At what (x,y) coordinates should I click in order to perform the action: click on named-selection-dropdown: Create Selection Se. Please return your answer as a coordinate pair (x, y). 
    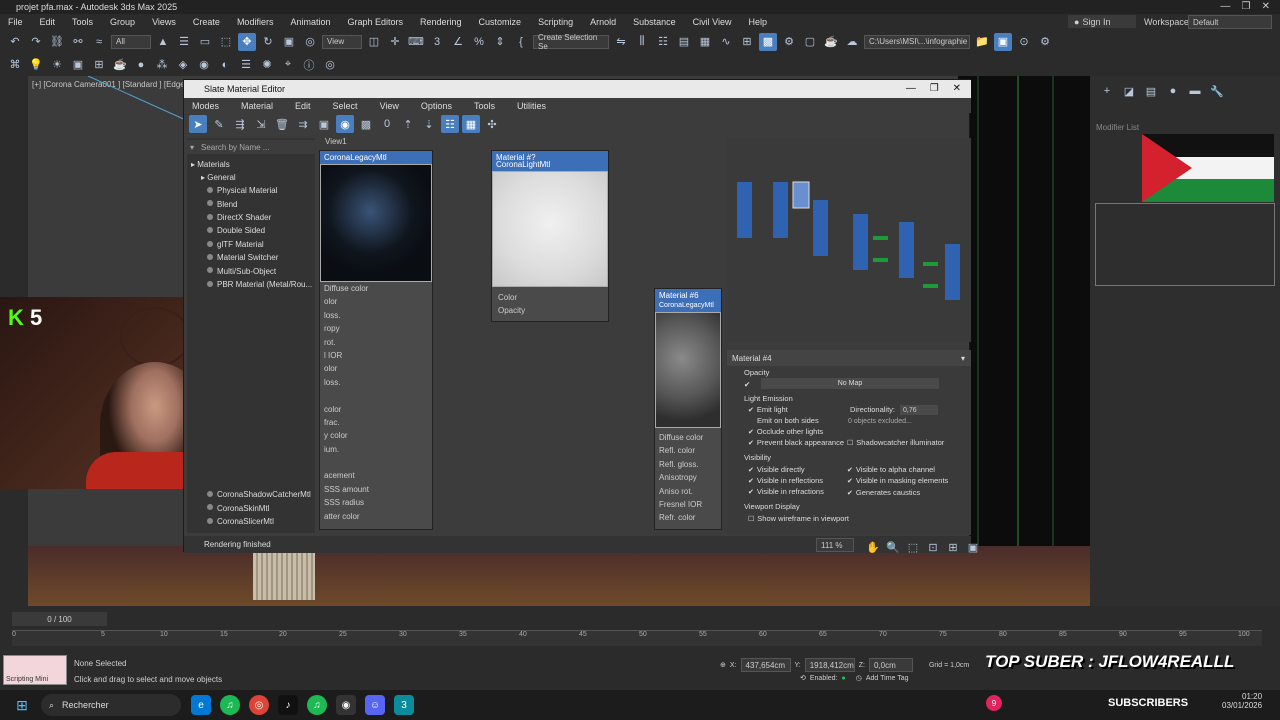
    Looking at the image, I should click on (571, 42).